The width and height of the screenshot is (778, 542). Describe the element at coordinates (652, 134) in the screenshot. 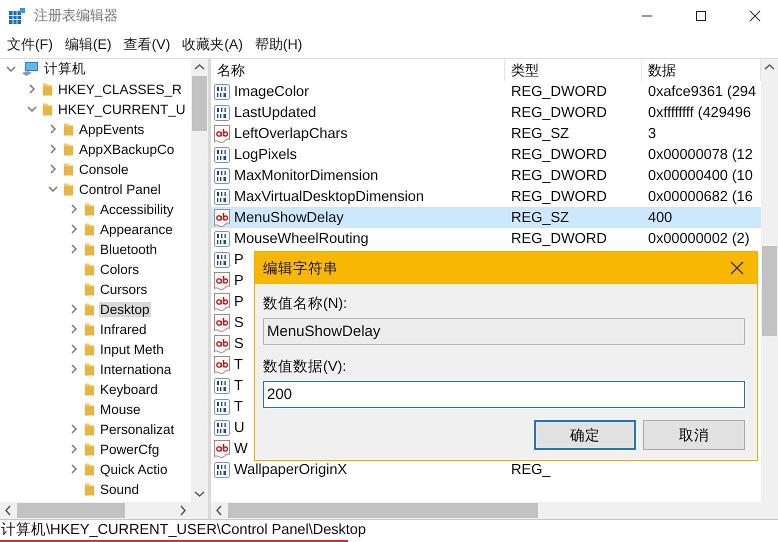

I see `value-data: 3` at that location.